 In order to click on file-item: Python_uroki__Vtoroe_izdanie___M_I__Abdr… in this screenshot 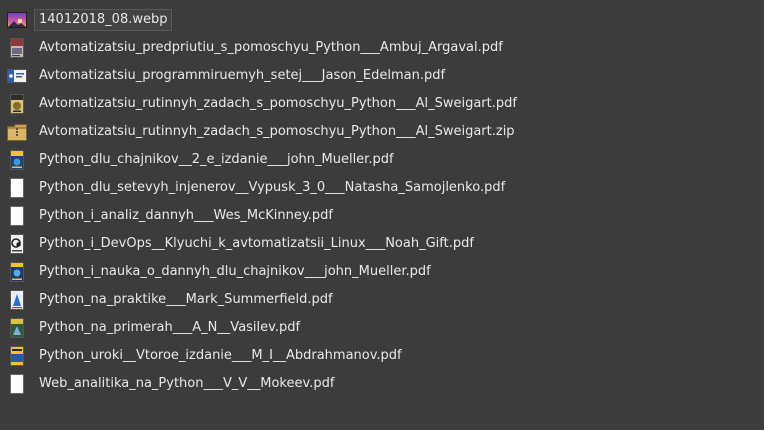, I will do `click(382, 356)`.